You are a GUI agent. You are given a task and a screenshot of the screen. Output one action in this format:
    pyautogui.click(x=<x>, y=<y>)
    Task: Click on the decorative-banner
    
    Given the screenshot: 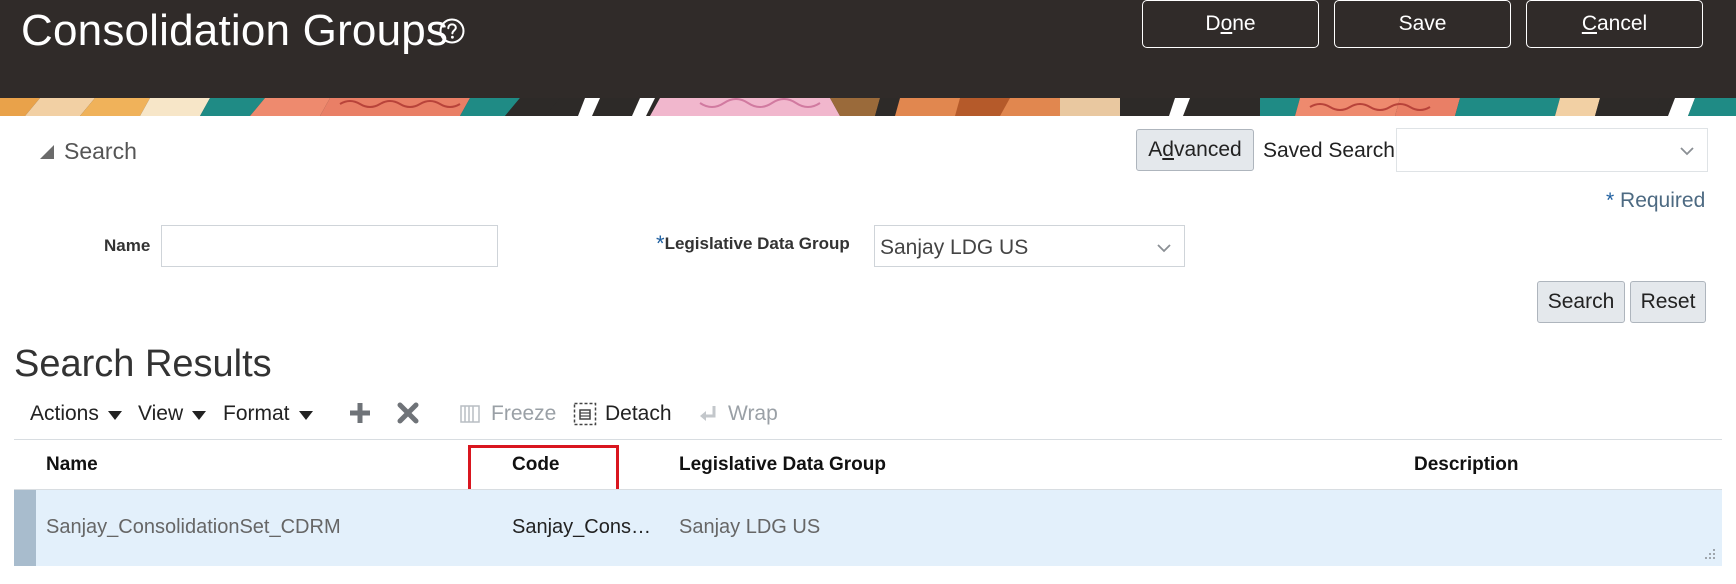 What is the action you would take?
    pyautogui.click(x=868, y=107)
    